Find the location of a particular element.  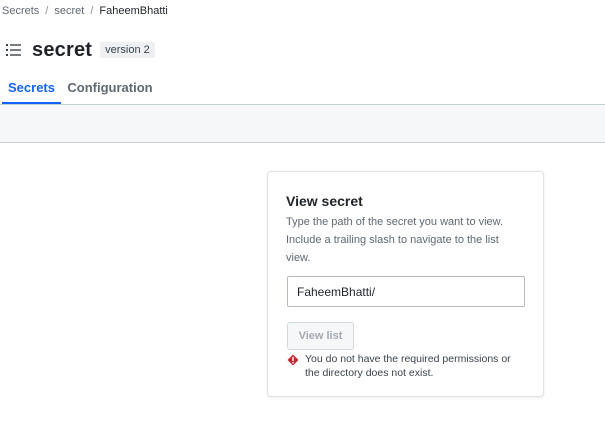

page-header: secret version 2 is located at coordinates (80, 50).